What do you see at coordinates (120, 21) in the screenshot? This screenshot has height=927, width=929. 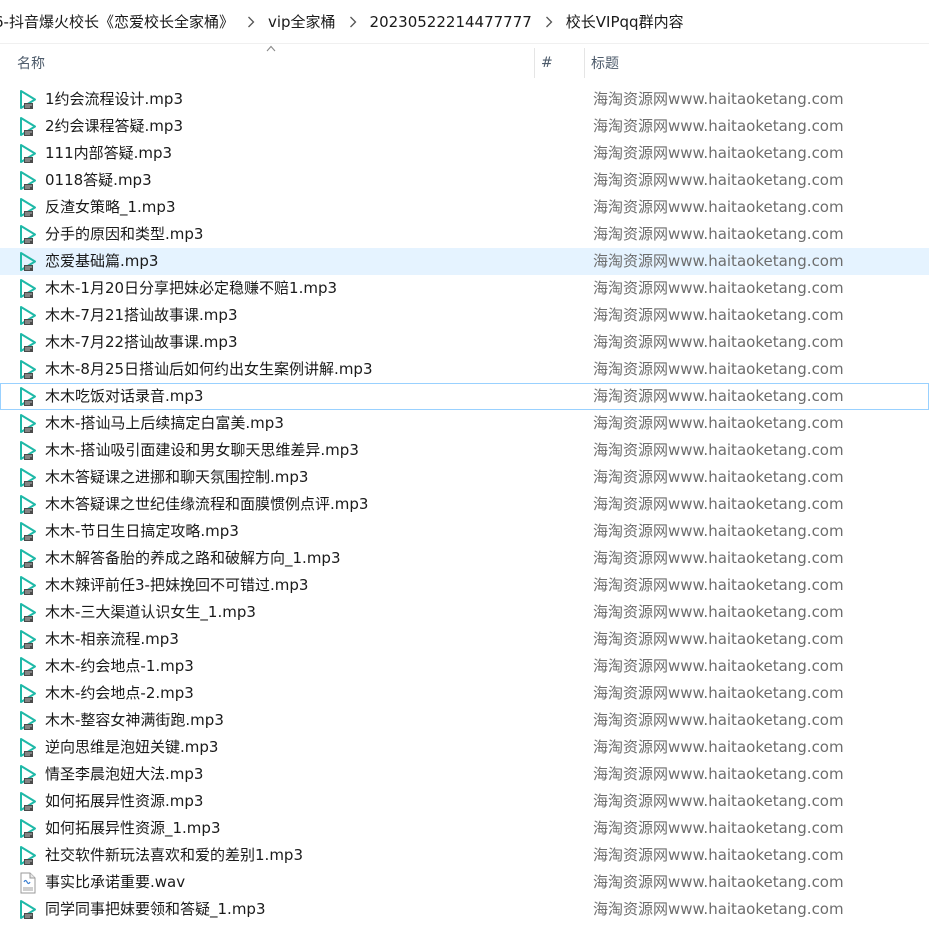 I see `breadcrumb-item-course: 6-抖音爆火校长《恋爱校长全家桶》` at bounding box center [120, 21].